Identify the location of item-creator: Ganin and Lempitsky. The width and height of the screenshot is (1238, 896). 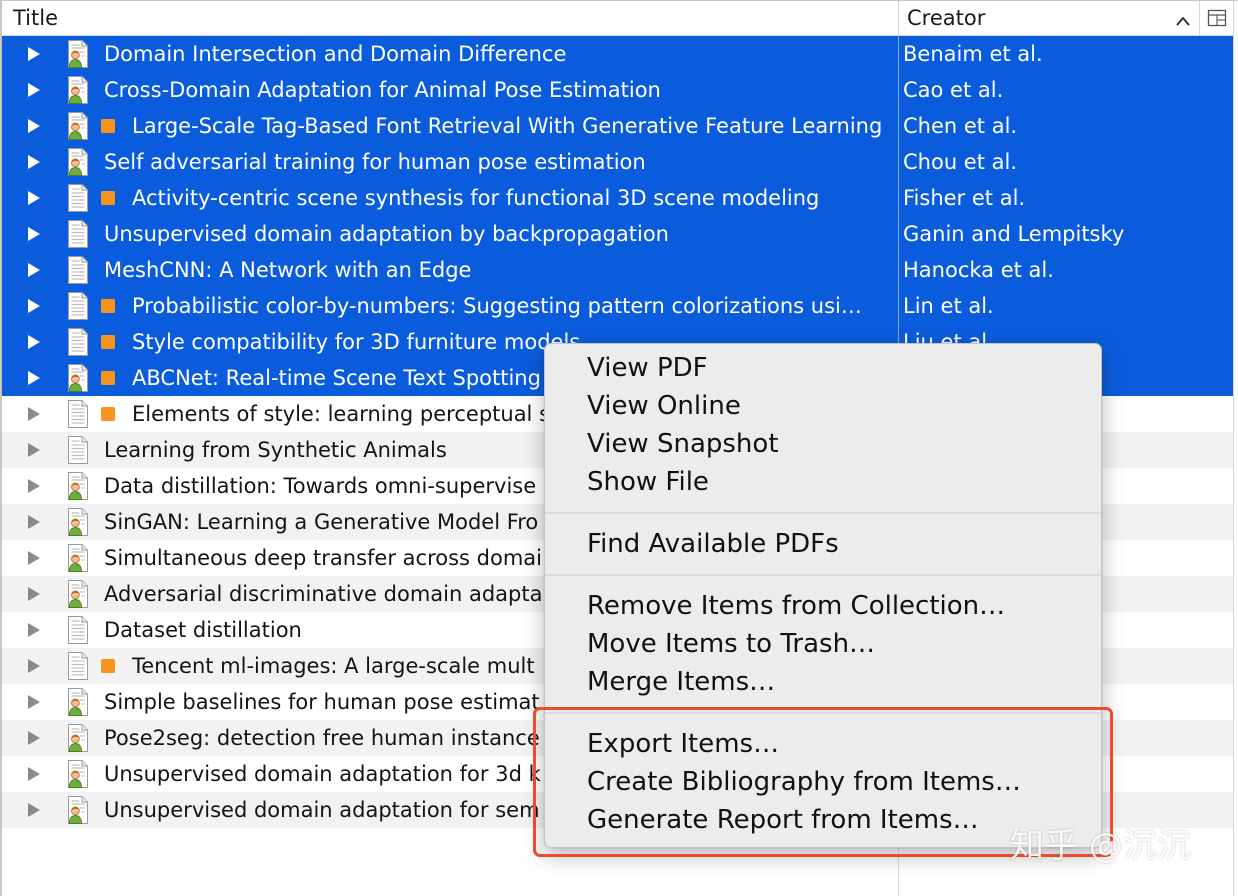
(1066, 234).